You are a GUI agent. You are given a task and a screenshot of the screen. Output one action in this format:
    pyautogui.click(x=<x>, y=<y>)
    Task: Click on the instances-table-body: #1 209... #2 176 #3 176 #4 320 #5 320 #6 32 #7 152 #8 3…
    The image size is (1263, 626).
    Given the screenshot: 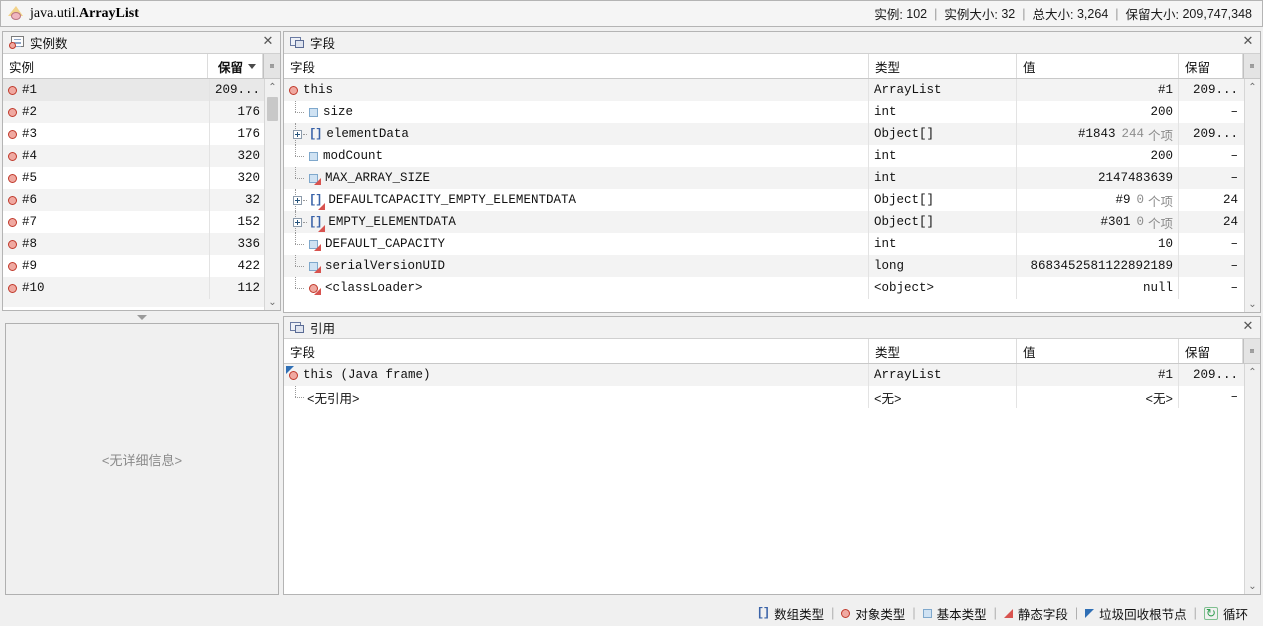 What is the action you would take?
    pyautogui.click(x=141, y=194)
    